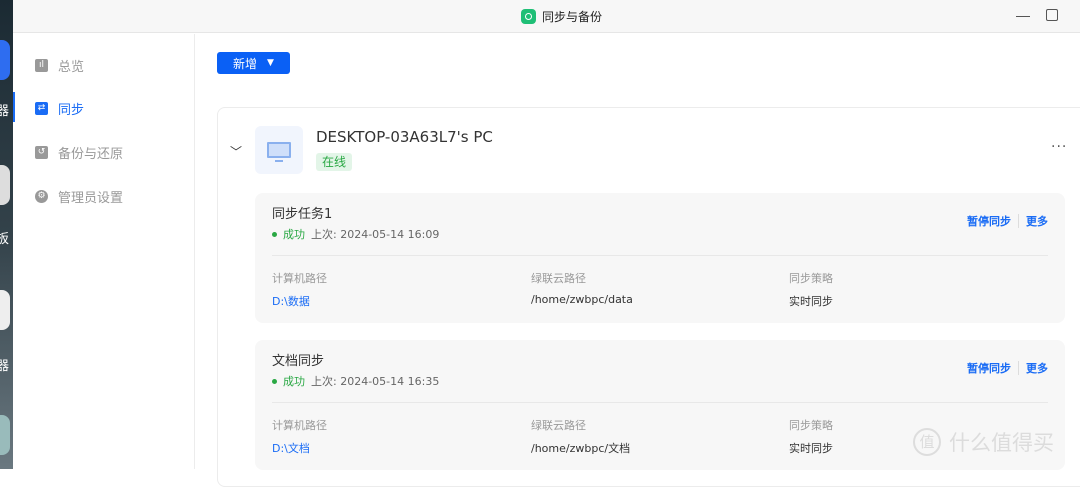 Image resolution: width=1080 pixels, height=487 pixels. I want to click on task-title: 同步任务1, so click(302, 214).